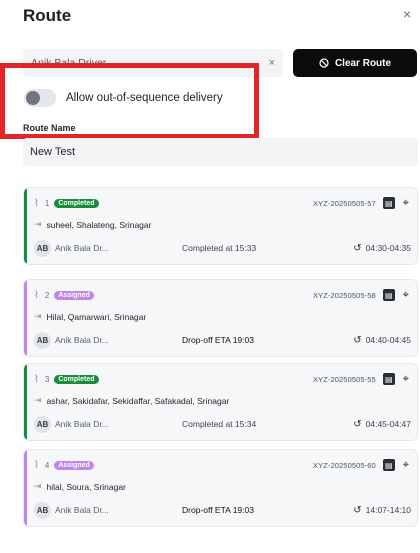 The image size is (420, 553). I want to click on time-window: ↺ 04:30-04:35, so click(382, 248).